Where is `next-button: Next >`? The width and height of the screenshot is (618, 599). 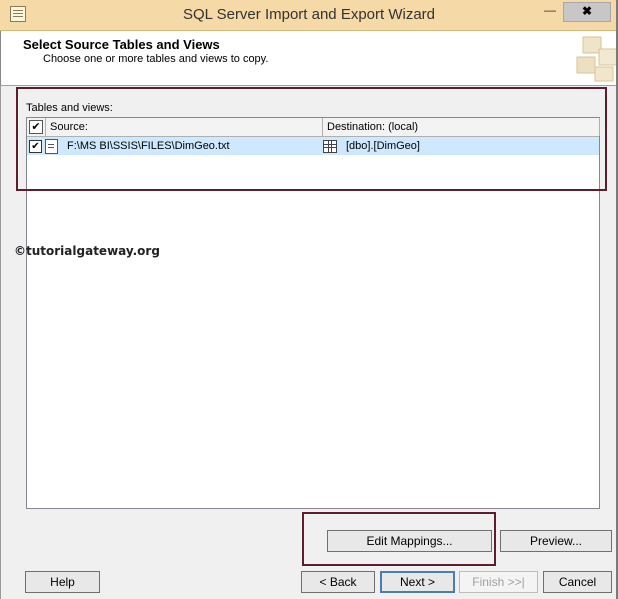
next-button: Next > is located at coordinates (417, 582).